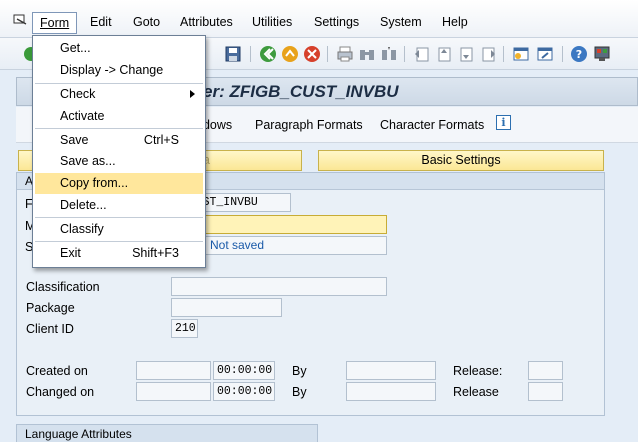  Describe the element at coordinates (401, 22) in the screenshot. I see `menu-system: System` at that location.